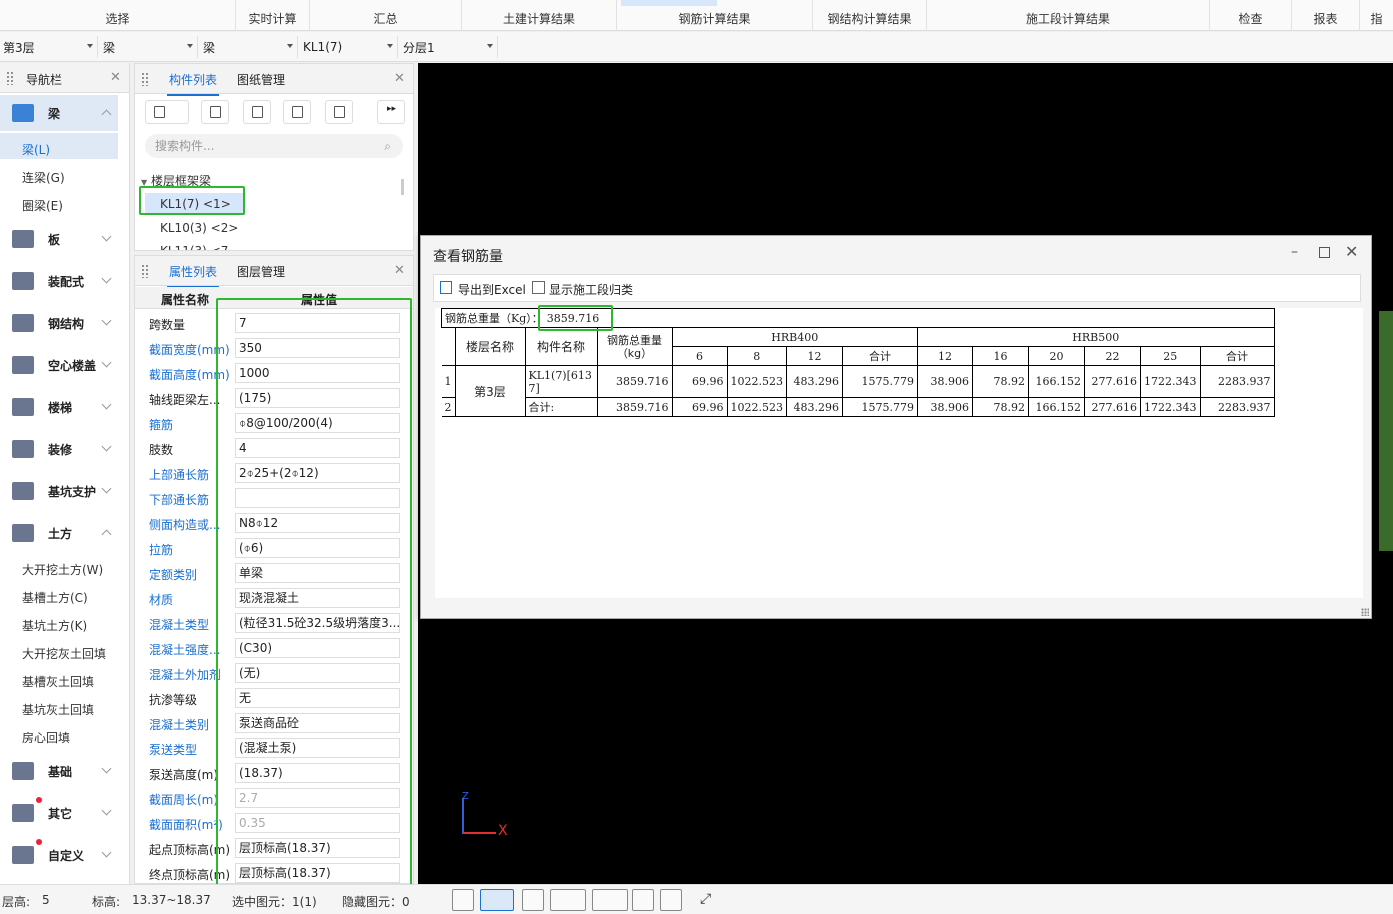 This screenshot has height=914, width=1393. Describe the element at coordinates (59, 323) in the screenshot. I see `nav-category-steel: 钢结构` at that location.